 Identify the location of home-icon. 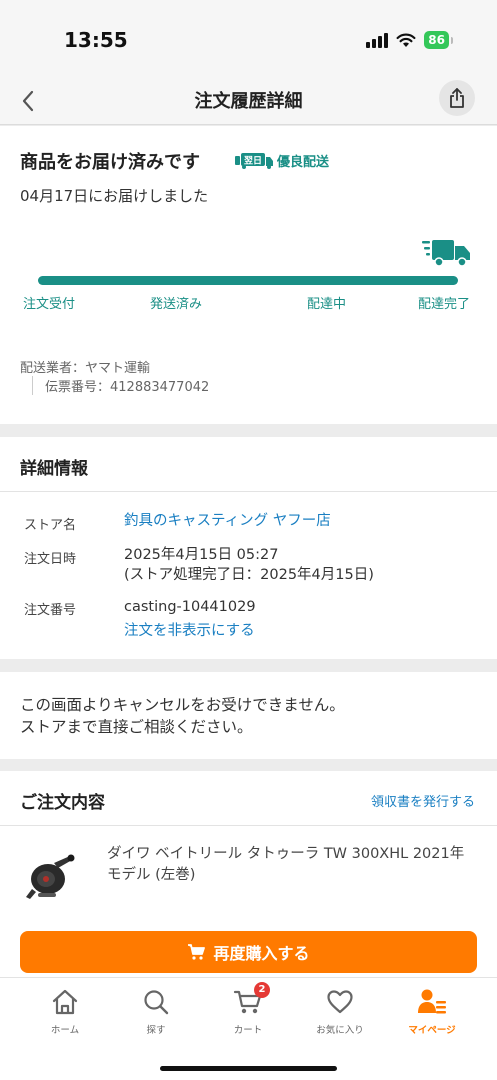
(65, 1002).